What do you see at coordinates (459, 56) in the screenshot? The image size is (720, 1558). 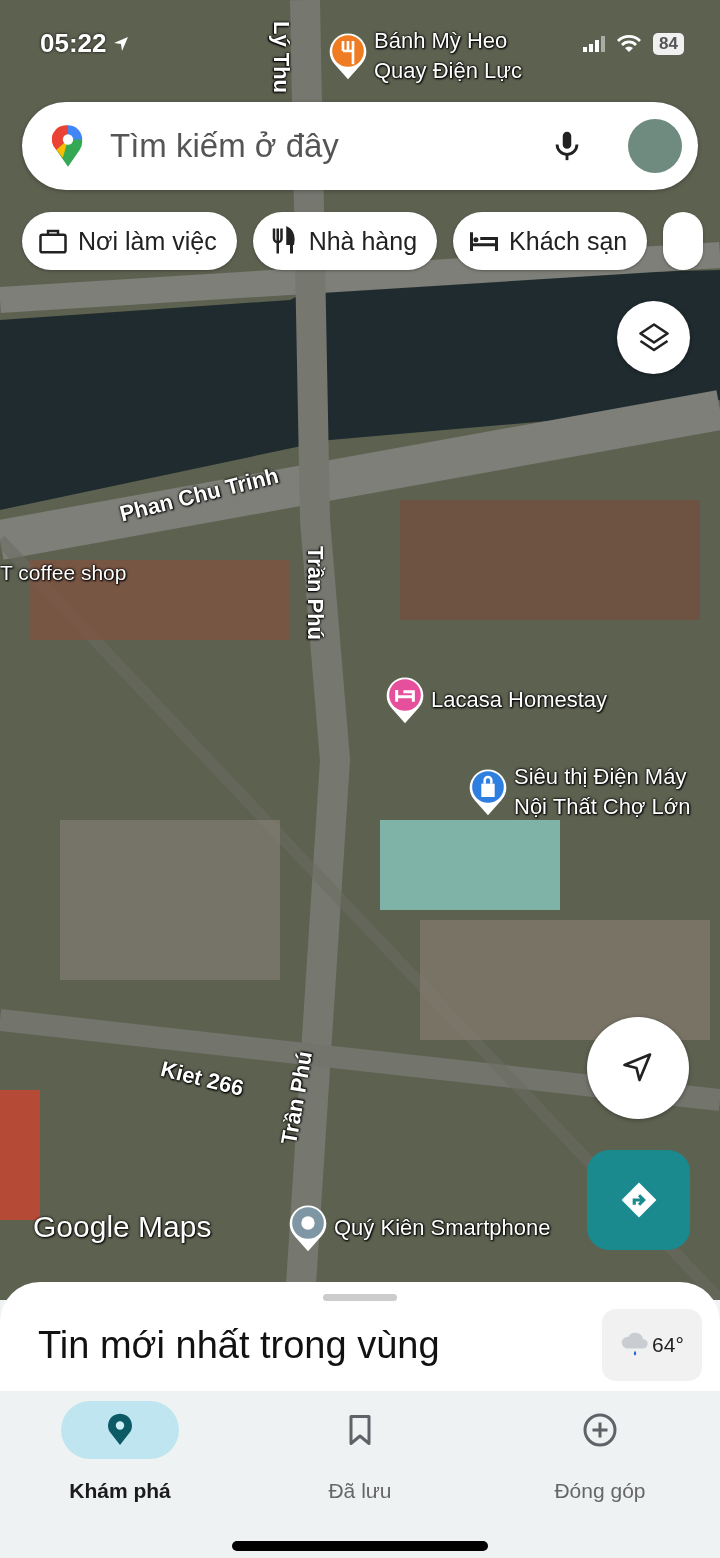 I see `place-label: Bánh Mỳ Heo Quay Điện Lực` at bounding box center [459, 56].